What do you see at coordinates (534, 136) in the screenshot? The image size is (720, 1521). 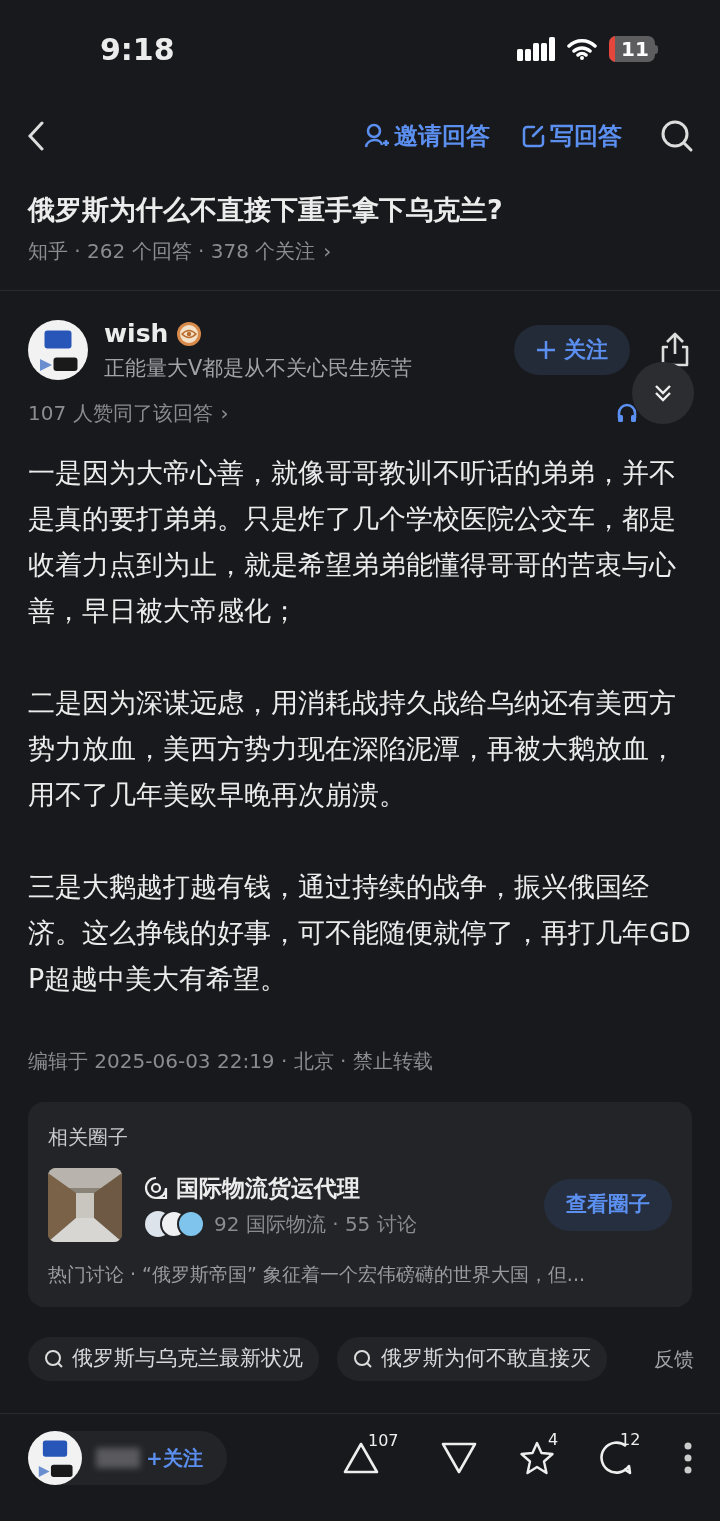 I see `edit-icon` at bounding box center [534, 136].